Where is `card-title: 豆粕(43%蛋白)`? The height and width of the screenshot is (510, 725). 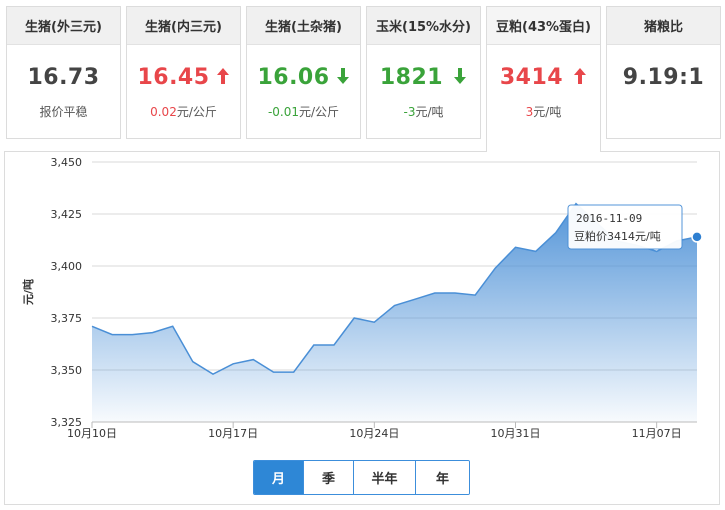 card-title: 豆粕(43%蛋白) is located at coordinates (543, 26).